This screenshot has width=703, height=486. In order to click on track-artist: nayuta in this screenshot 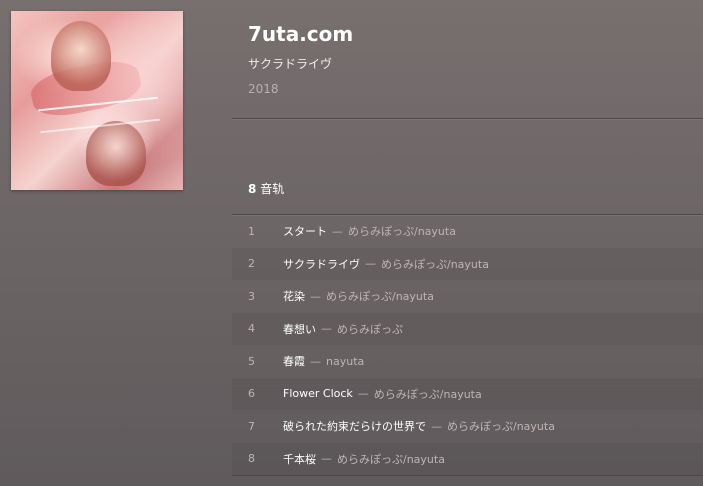, I will do `click(345, 361)`.